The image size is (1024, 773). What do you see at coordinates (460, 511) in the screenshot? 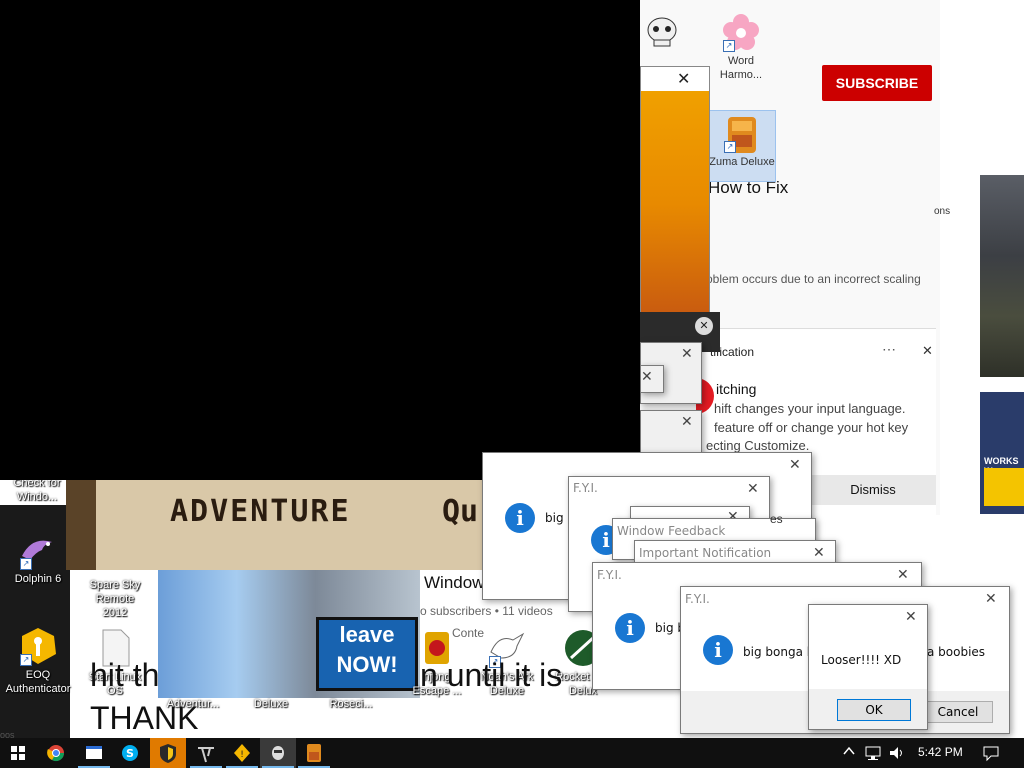
I see `qu-text: Qu` at bounding box center [460, 511].